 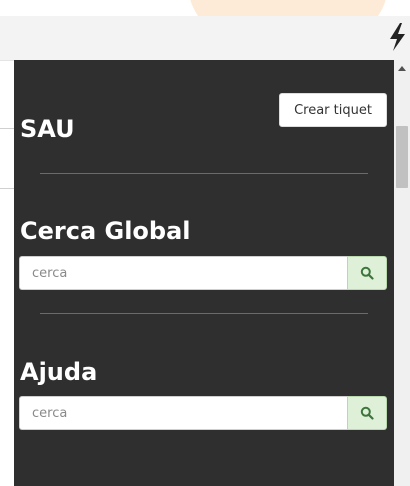 What do you see at coordinates (402, 157) in the screenshot?
I see `scrollbar-thumb` at bounding box center [402, 157].